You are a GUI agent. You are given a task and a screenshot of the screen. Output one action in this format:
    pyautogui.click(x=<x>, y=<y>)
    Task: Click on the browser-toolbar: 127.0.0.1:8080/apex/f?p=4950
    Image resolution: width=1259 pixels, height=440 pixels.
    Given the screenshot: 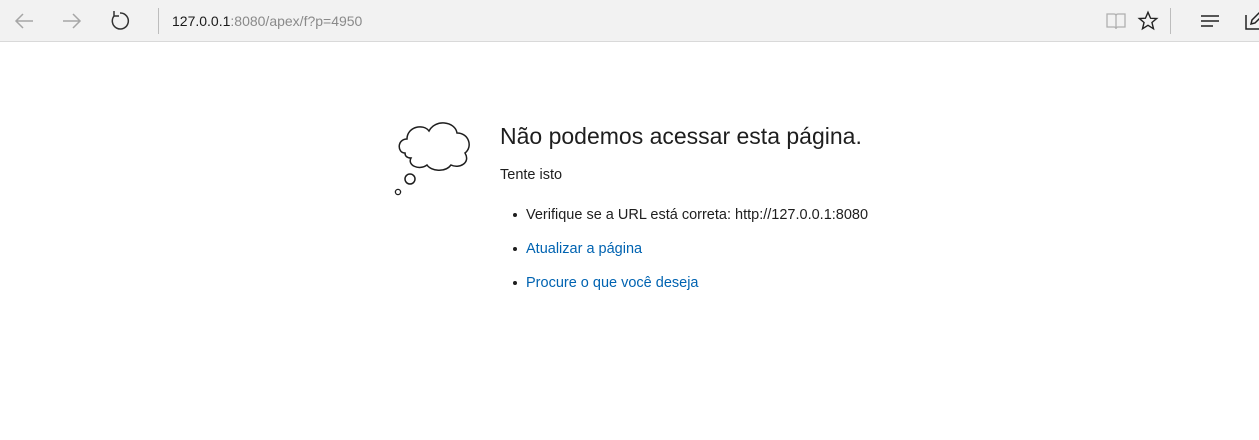 What is the action you would take?
    pyautogui.click(x=629, y=21)
    